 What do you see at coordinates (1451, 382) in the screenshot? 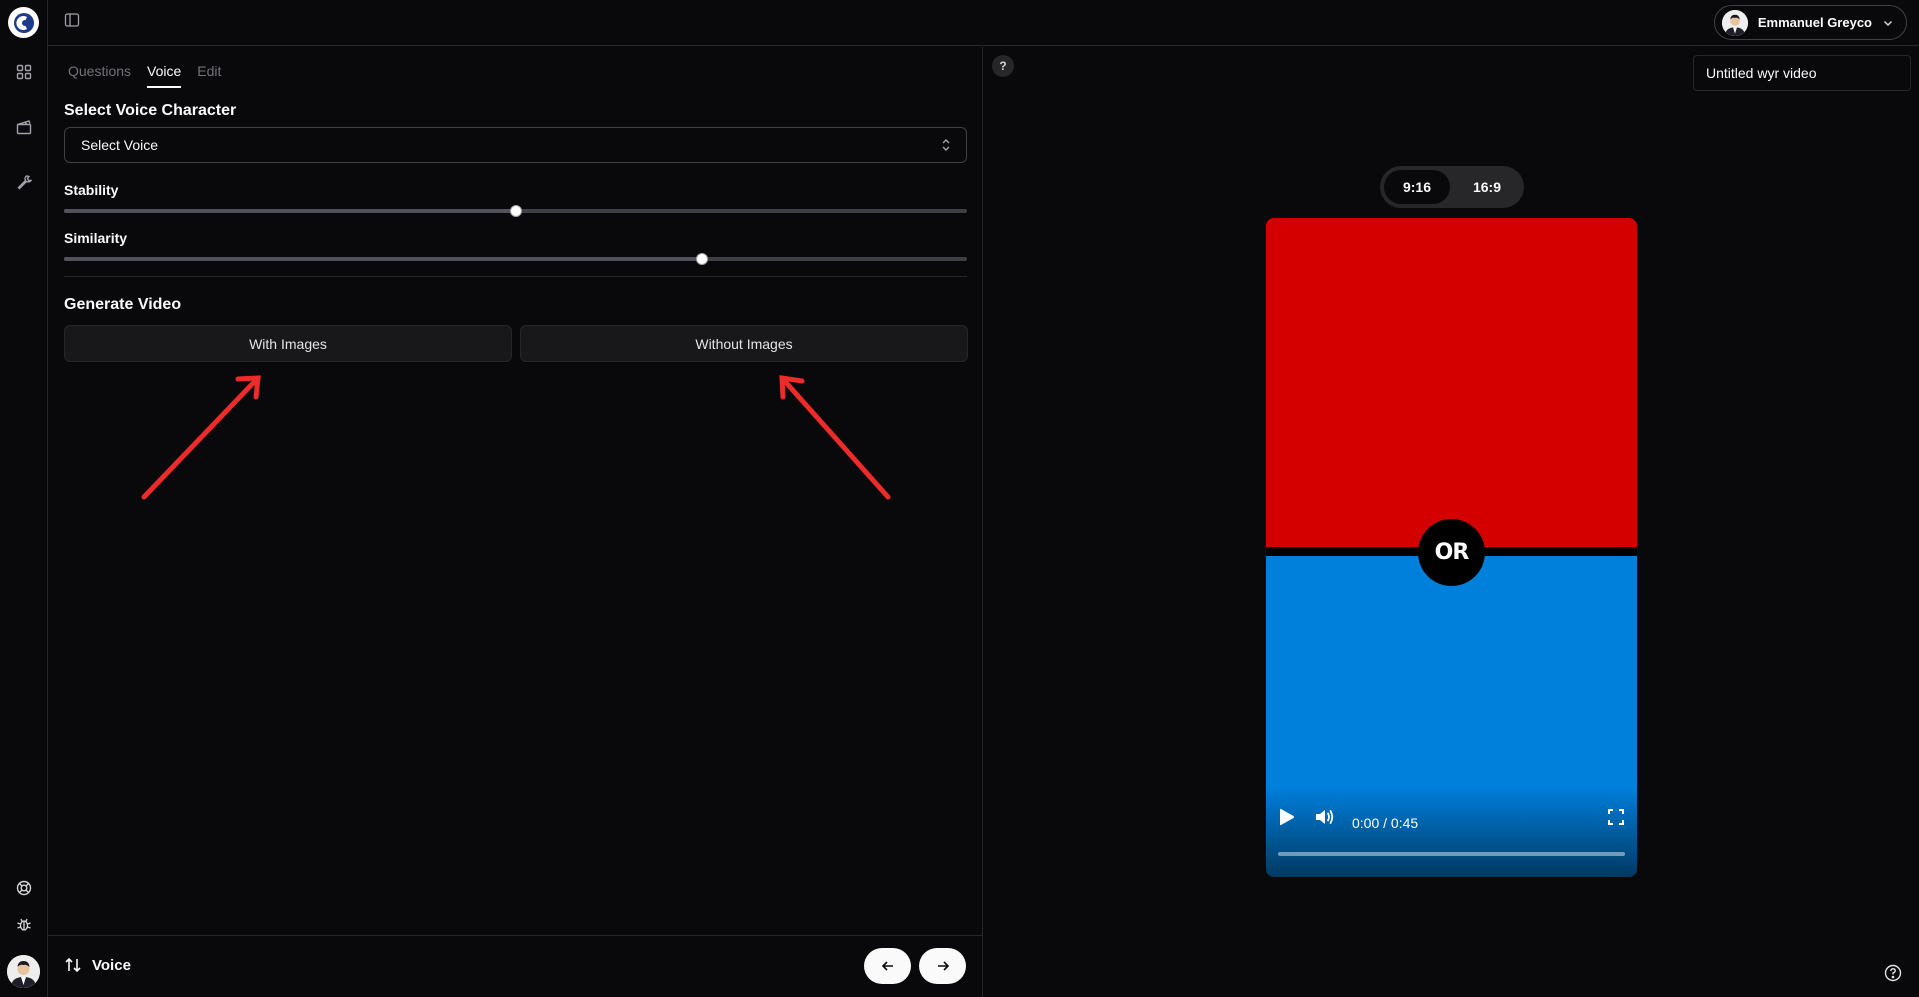
I see `option-a-panel` at bounding box center [1451, 382].